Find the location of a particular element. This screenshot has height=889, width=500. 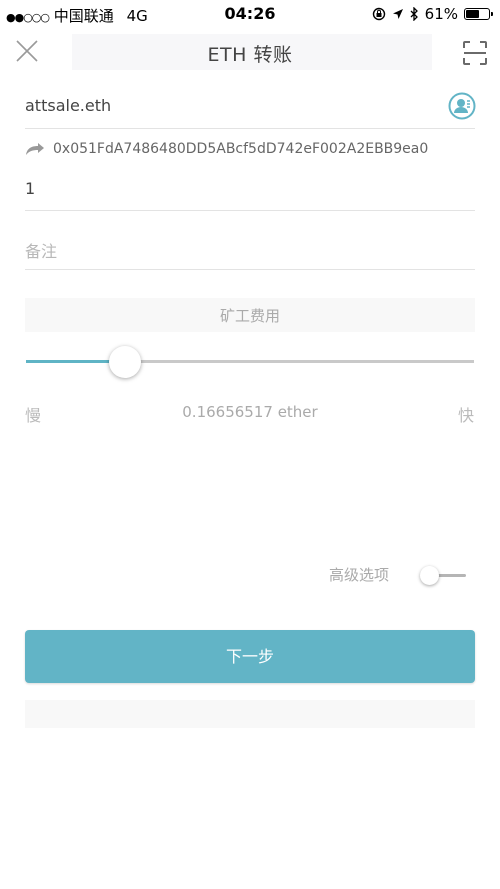

fast-label: 快 is located at coordinates (466, 415).